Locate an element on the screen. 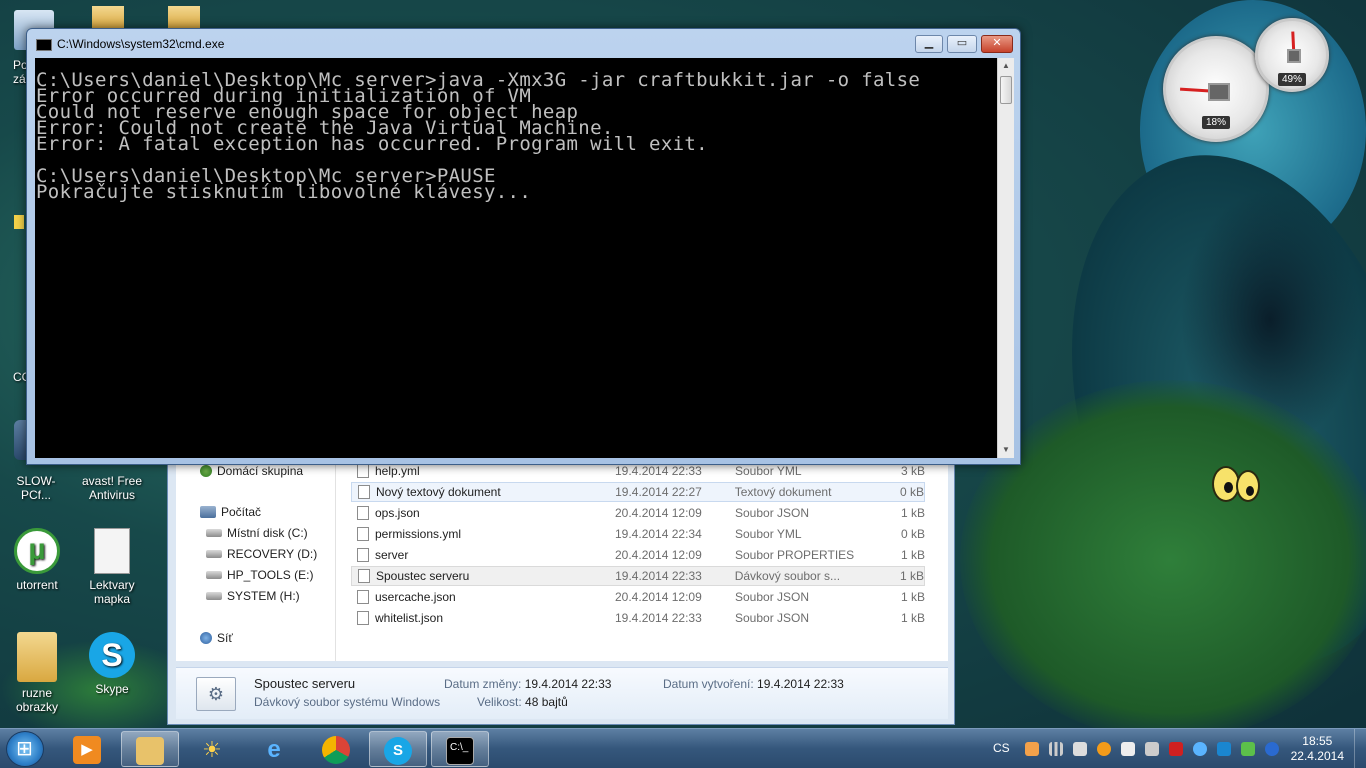 The width and height of the screenshot is (1366, 768). sun-icon: ☀ is located at coordinates (212, 749).